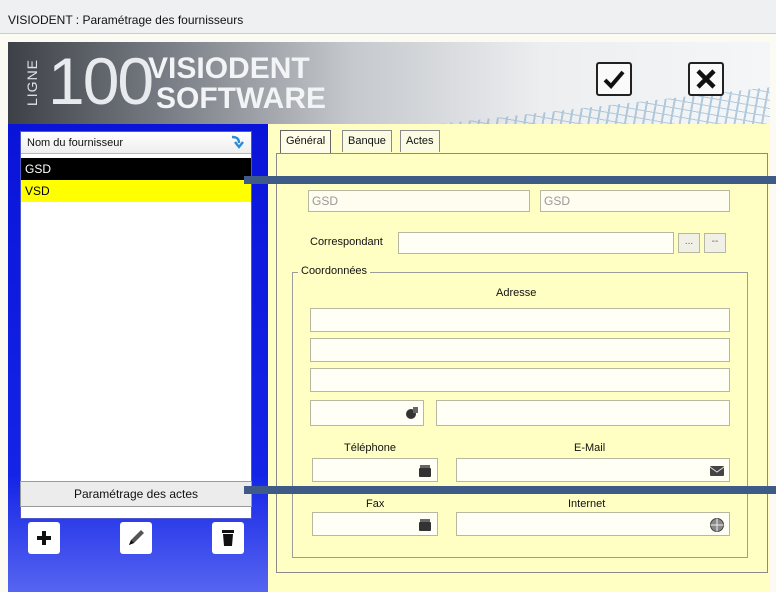 Image resolution: width=776 pixels, height=592 pixels. Describe the element at coordinates (520, 320) in the screenshot. I see `address-line1-field` at that location.